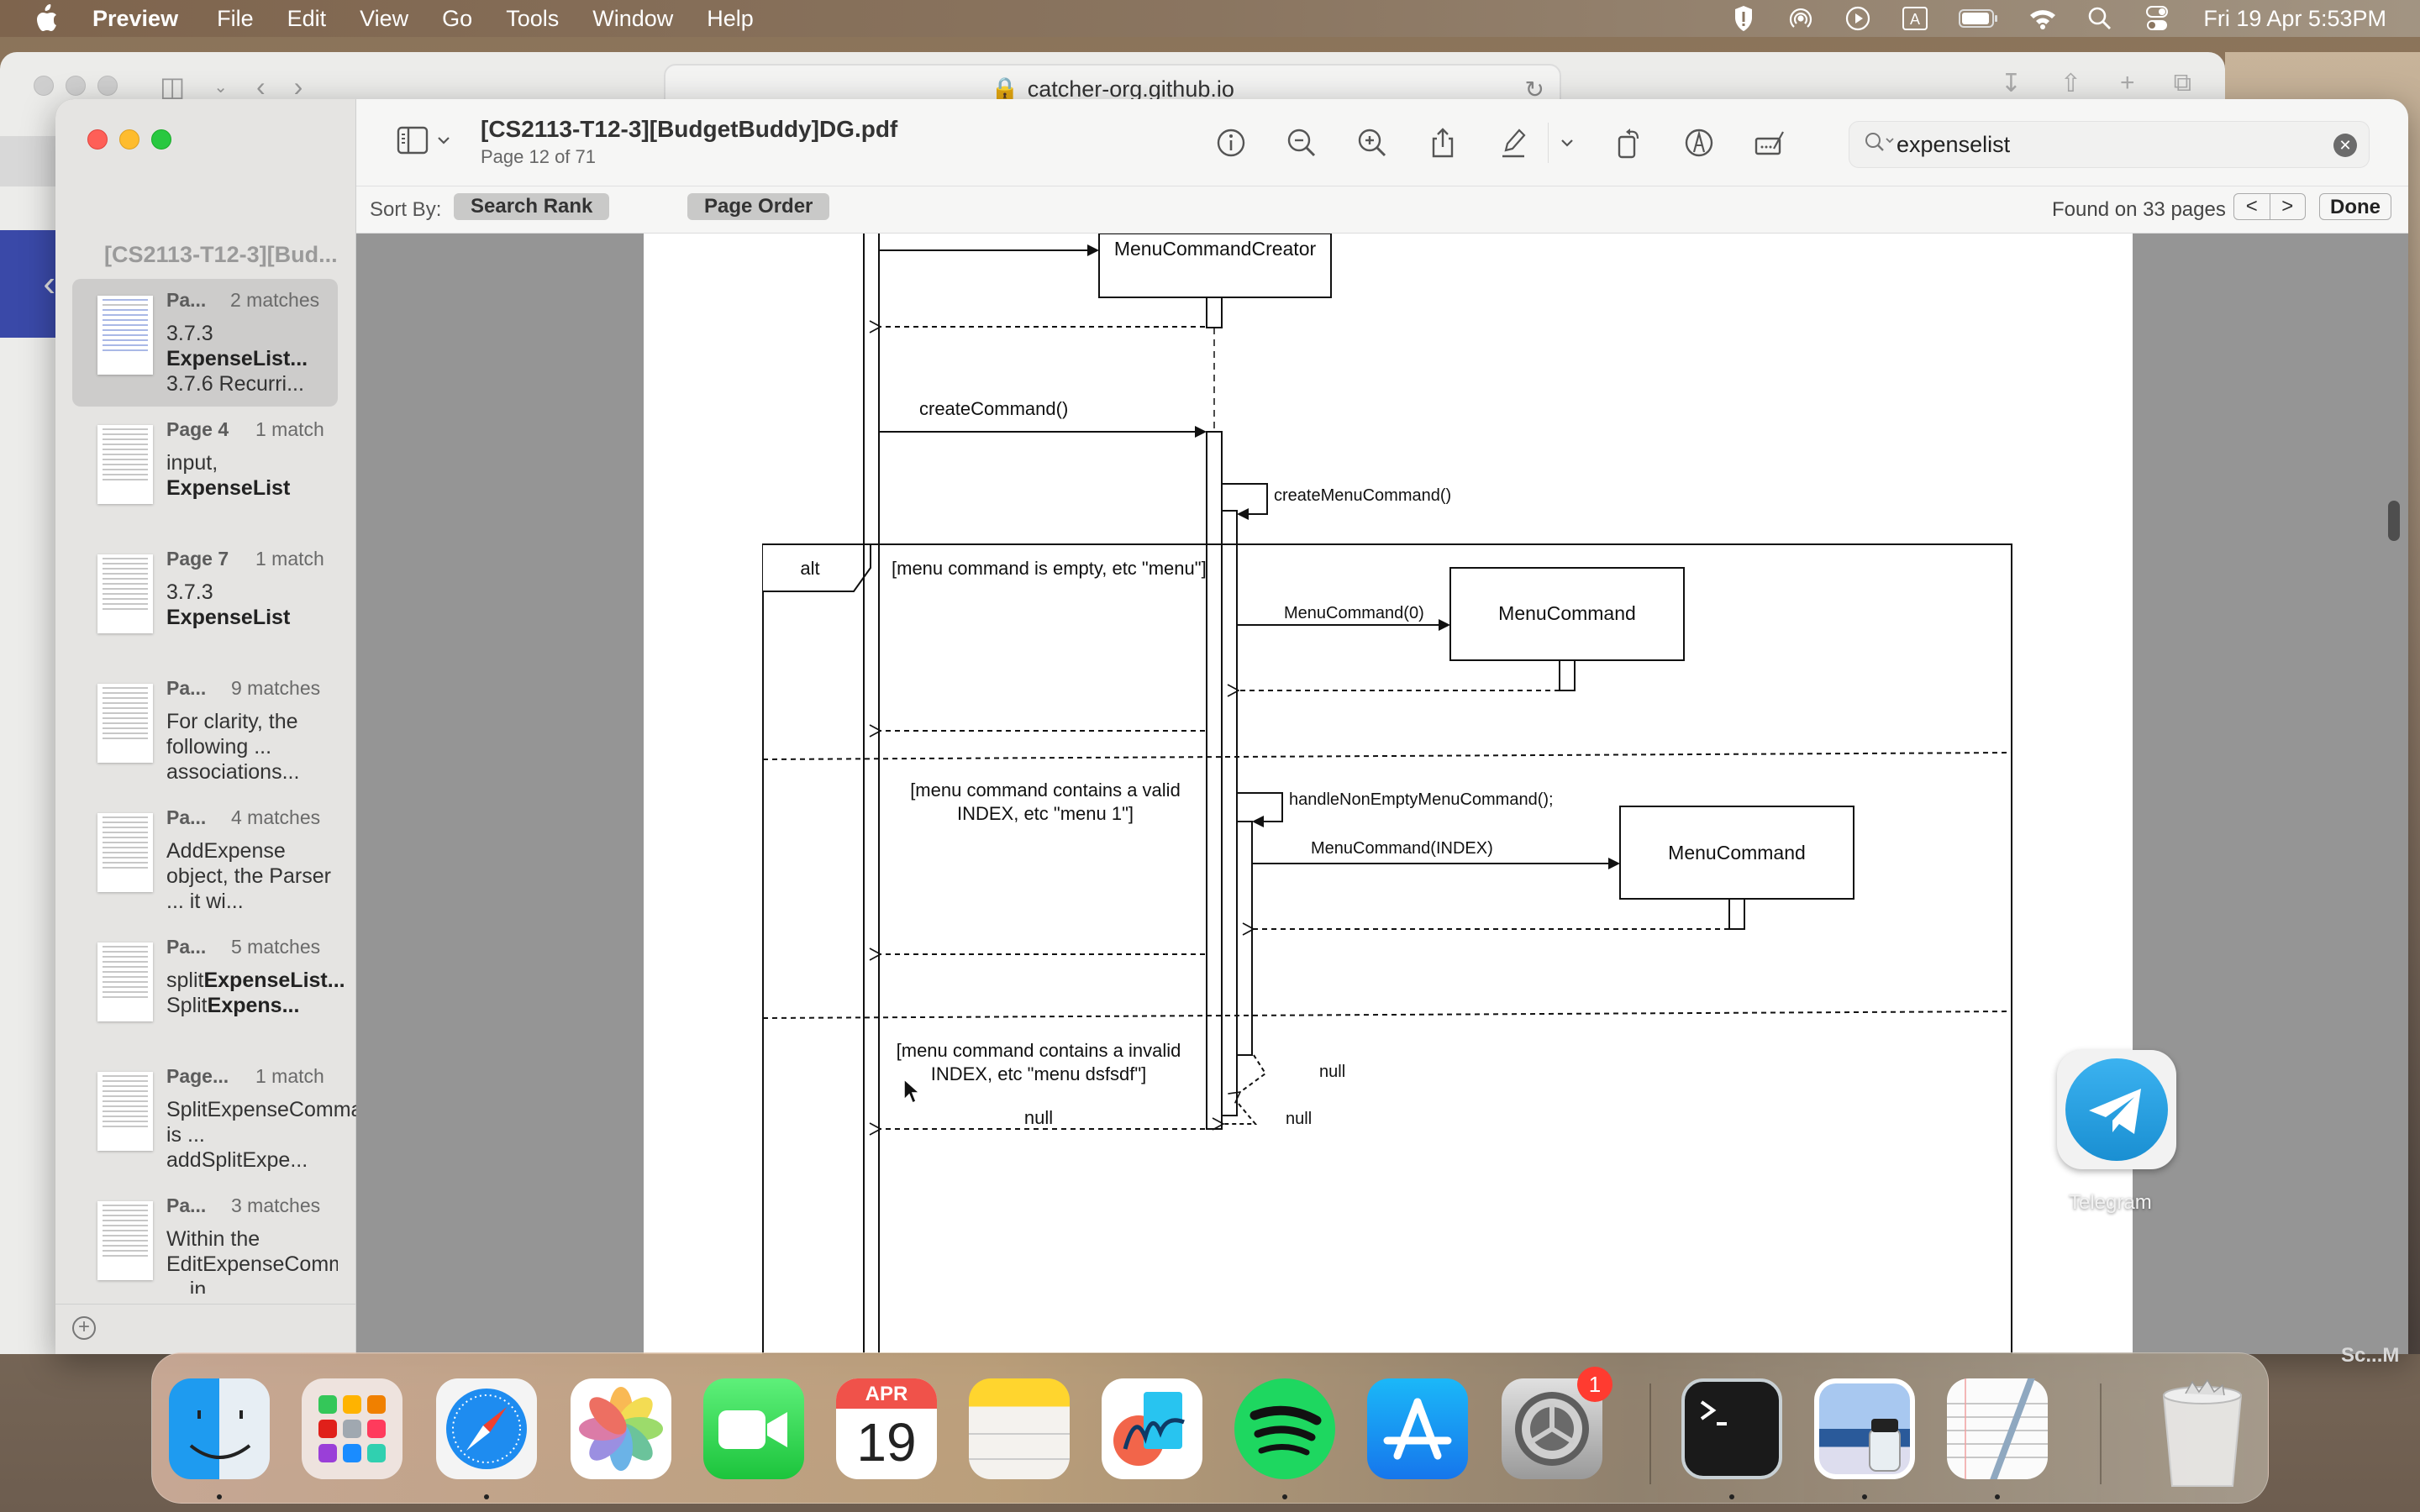 This screenshot has width=2420, height=1512. I want to click on clear-search-icon: ✕, so click(2345, 145).